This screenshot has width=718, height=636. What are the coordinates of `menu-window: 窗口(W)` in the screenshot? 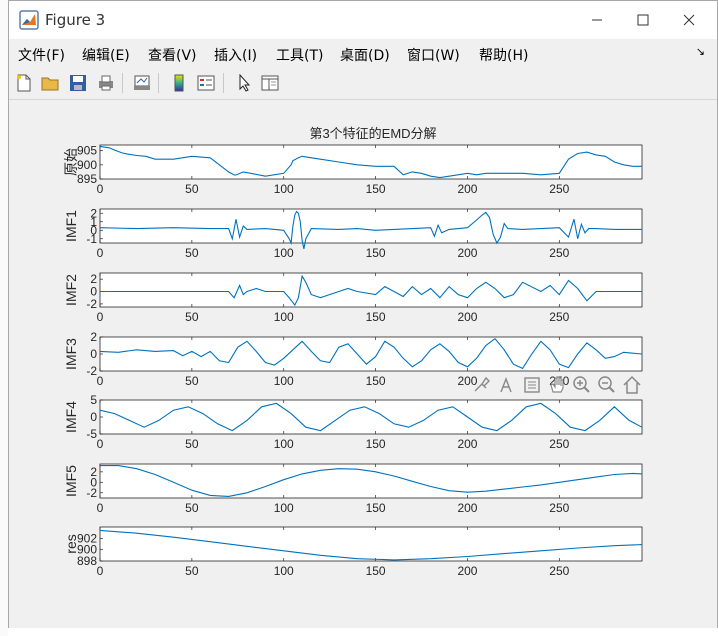 It's located at (433, 55).